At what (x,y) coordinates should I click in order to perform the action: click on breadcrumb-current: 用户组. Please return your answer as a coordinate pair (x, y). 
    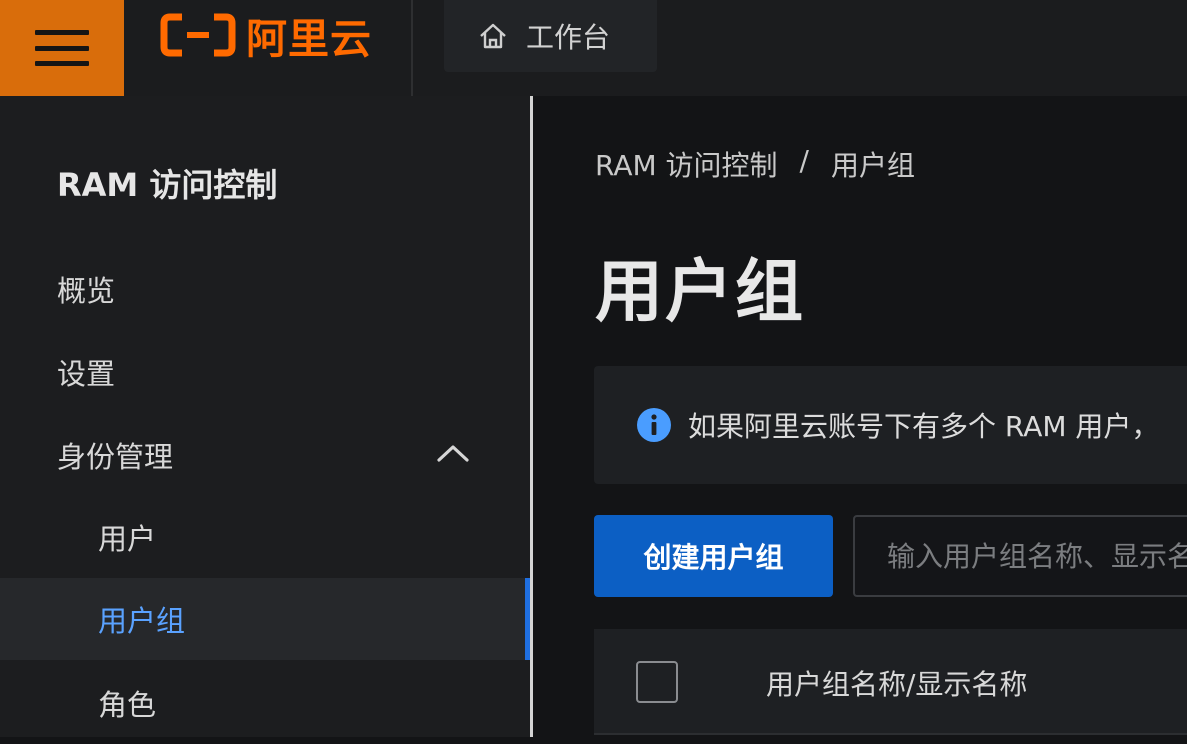
    Looking at the image, I should click on (872, 165).